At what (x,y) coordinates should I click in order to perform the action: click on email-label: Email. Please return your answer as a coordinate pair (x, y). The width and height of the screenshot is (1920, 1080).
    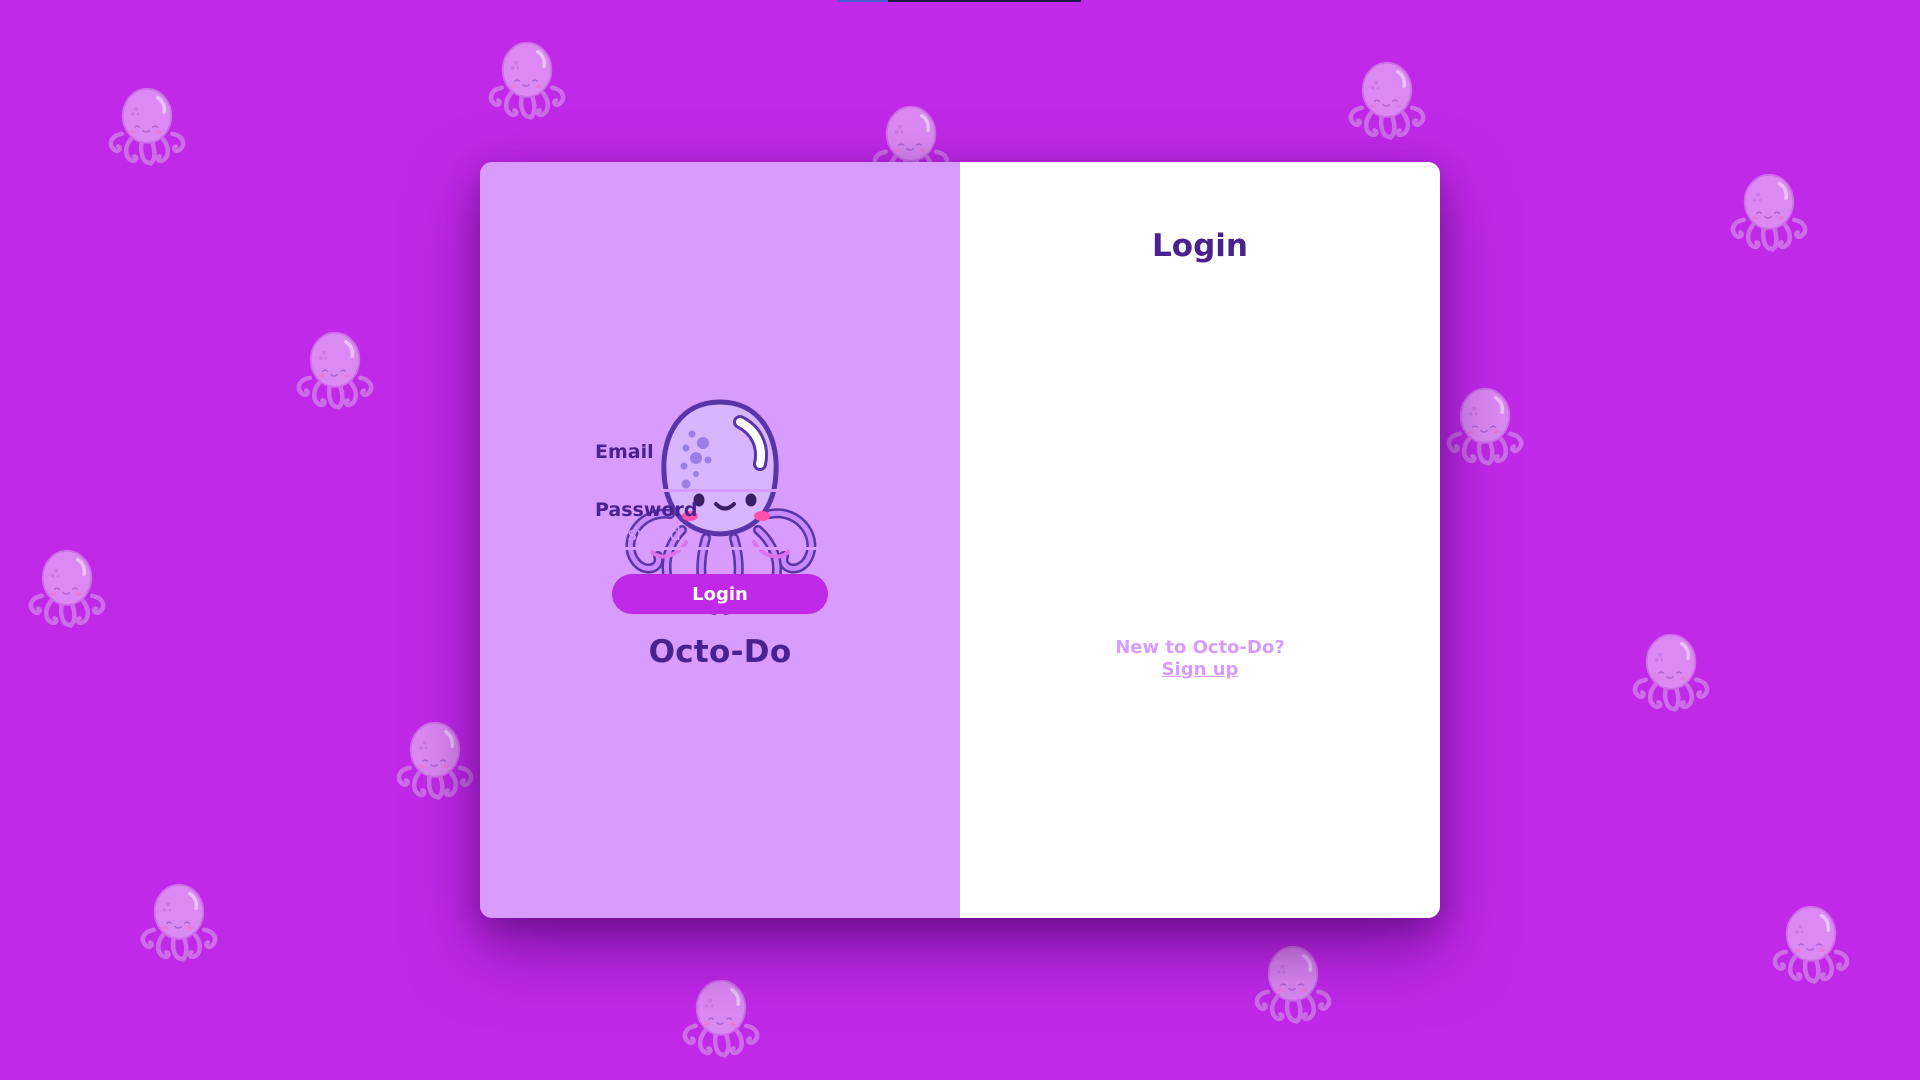
    Looking at the image, I should click on (624, 452).